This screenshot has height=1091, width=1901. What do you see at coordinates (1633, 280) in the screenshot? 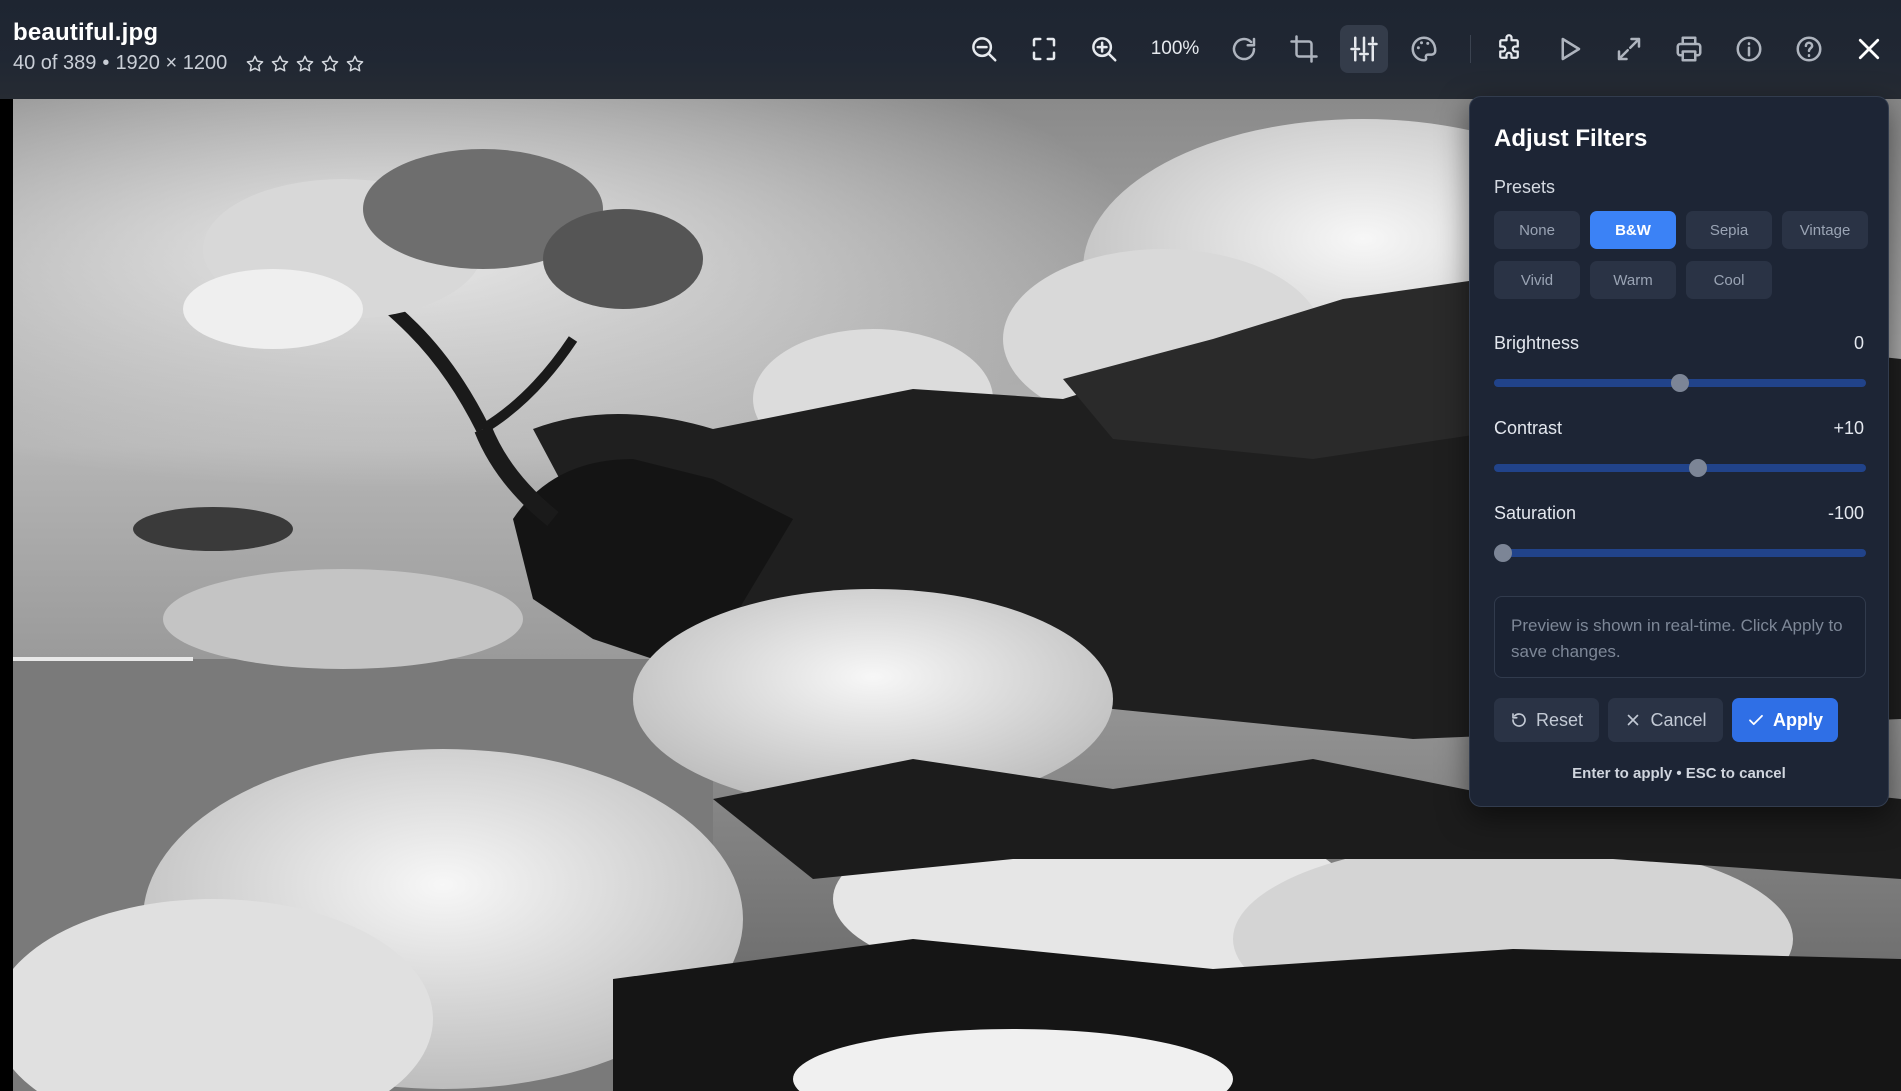
I see `preset-warm: Warm` at bounding box center [1633, 280].